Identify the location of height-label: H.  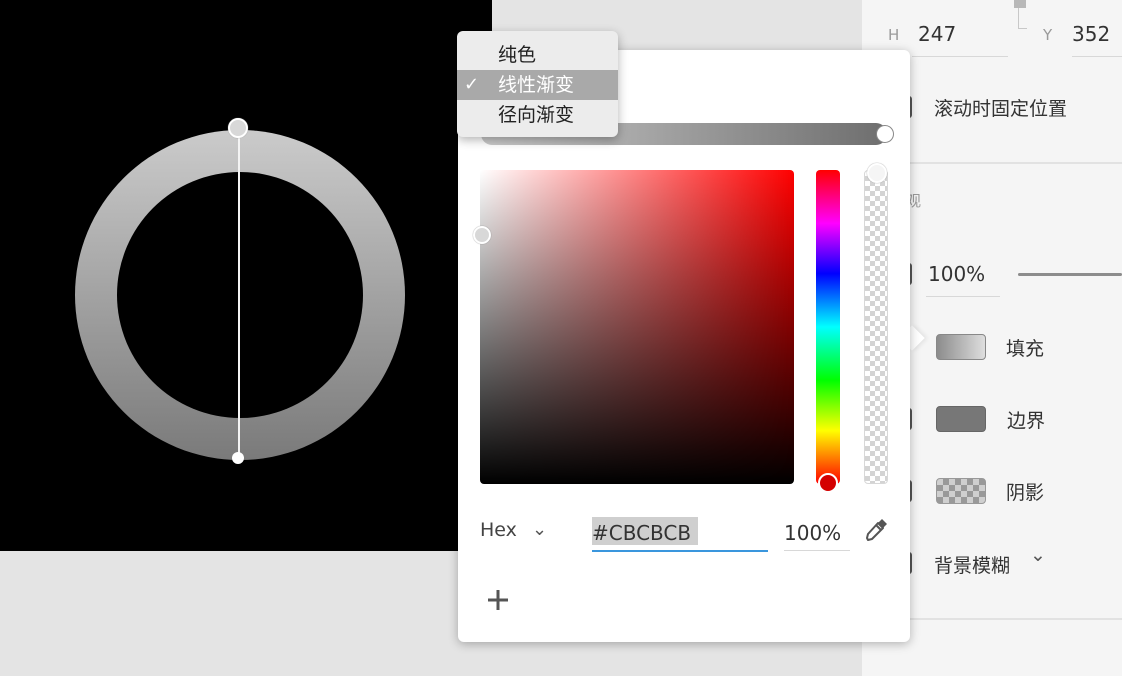
(894, 35).